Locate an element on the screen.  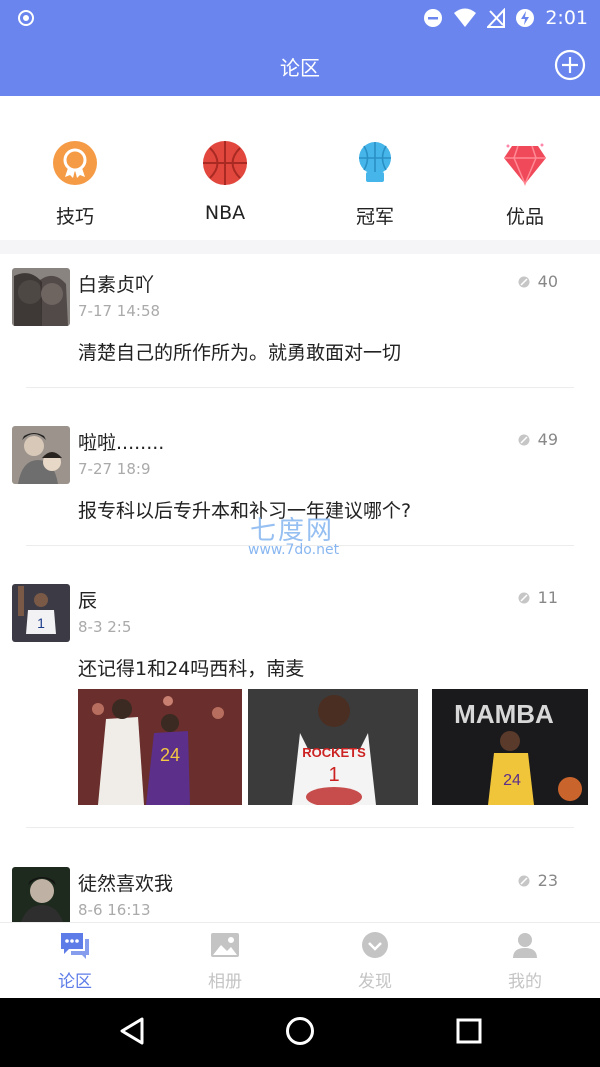
basketball-icon is located at coordinates (225, 163).